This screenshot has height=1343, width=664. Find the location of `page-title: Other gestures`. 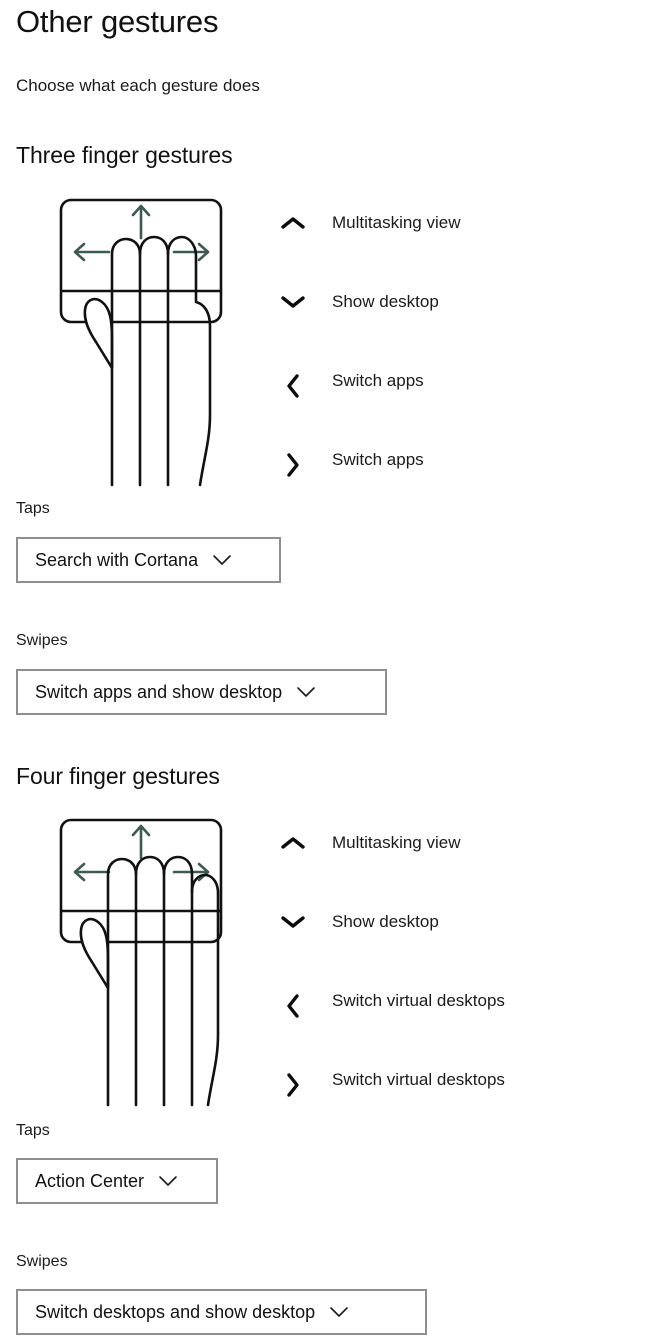

page-title: Other gestures is located at coordinates (117, 21).